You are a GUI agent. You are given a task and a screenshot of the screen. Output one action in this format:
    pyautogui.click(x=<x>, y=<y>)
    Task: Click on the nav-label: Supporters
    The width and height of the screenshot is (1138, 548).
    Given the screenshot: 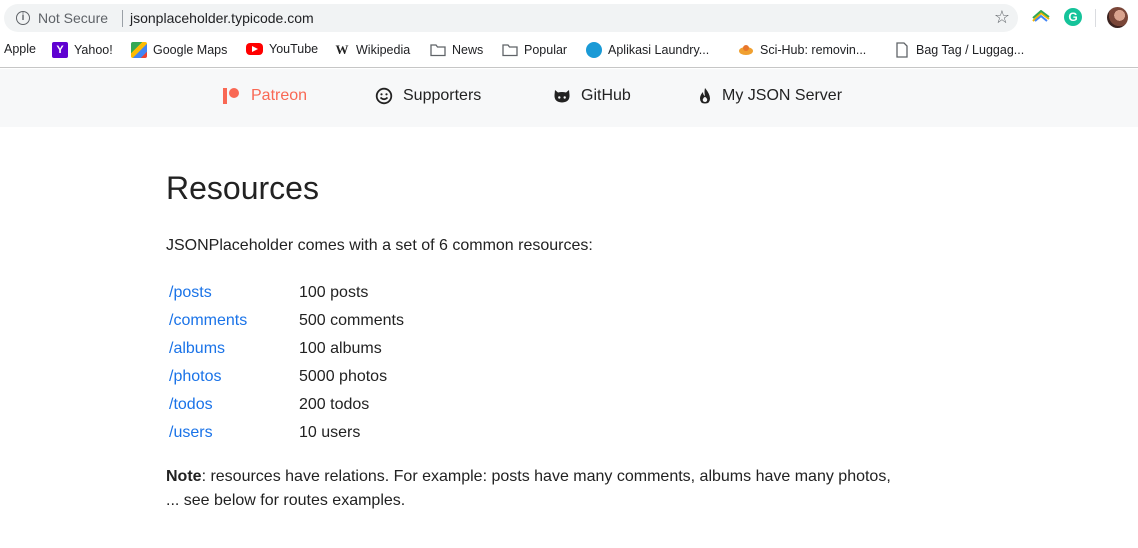 What is the action you would take?
    pyautogui.click(x=442, y=95)
    